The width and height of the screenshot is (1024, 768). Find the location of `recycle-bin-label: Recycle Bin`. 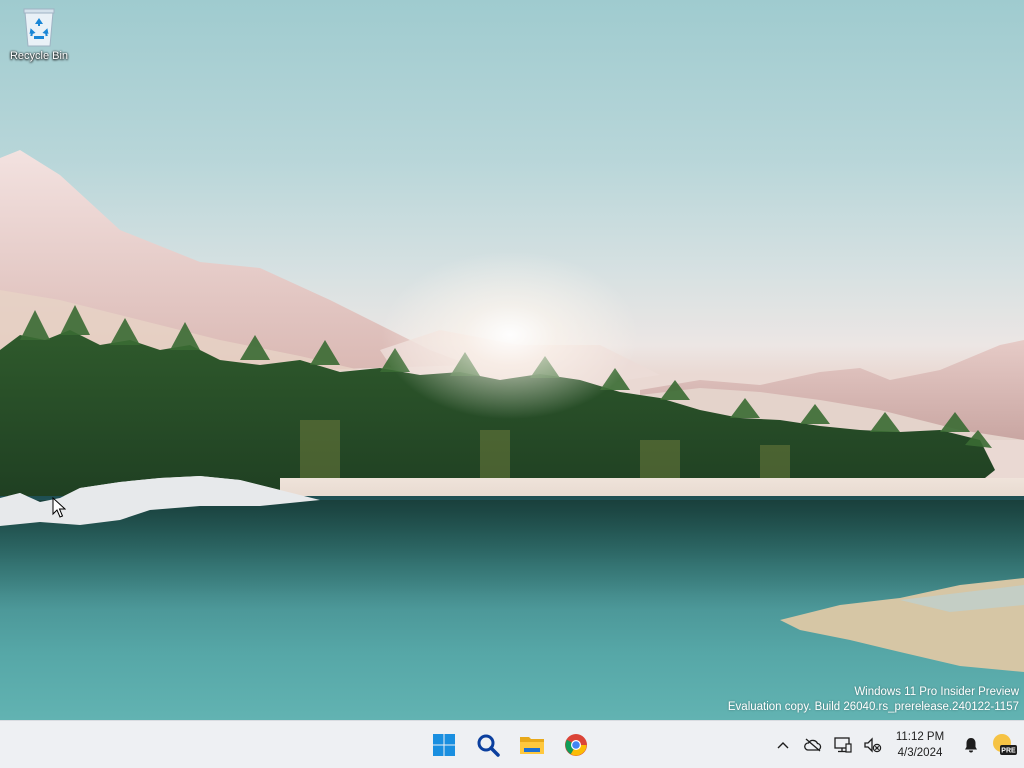

recycle-bin-label: Recycle Bin is located at coordinates (39, 56).